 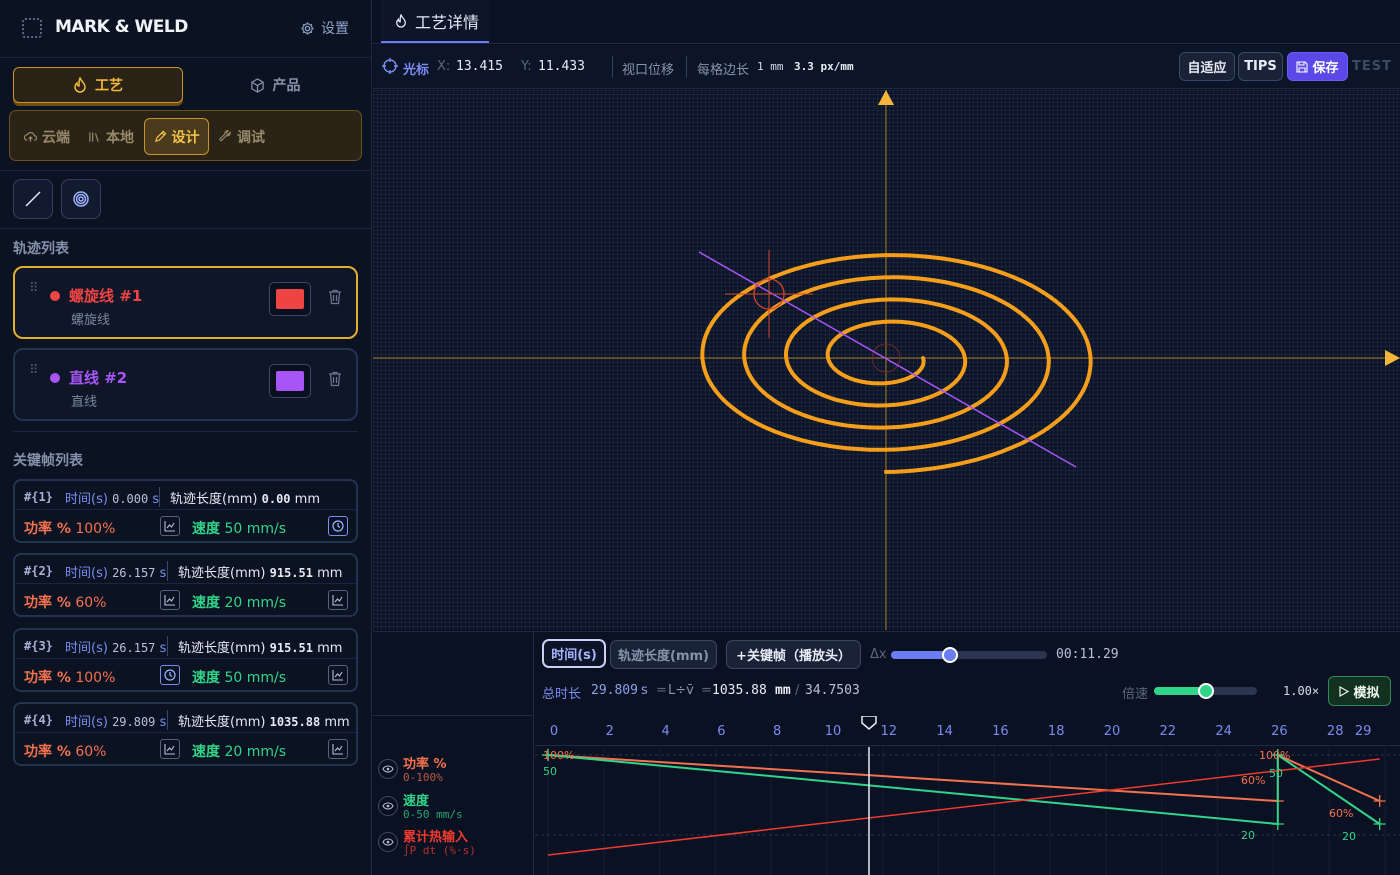 What do you see at coordinates (330, 648) in the screenshot?
I see `keyframe-length-unit: mm` at bounding box center [330, 648].